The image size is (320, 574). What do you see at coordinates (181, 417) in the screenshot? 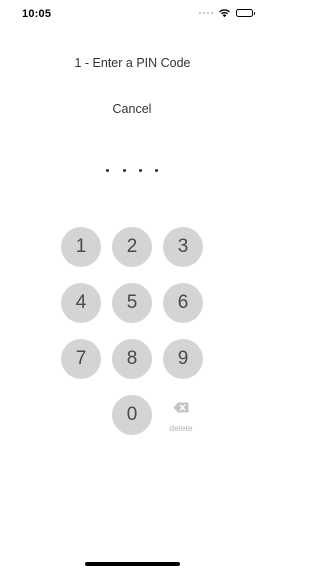
I see `delete-button: delete` at bounding box center [181, 417].